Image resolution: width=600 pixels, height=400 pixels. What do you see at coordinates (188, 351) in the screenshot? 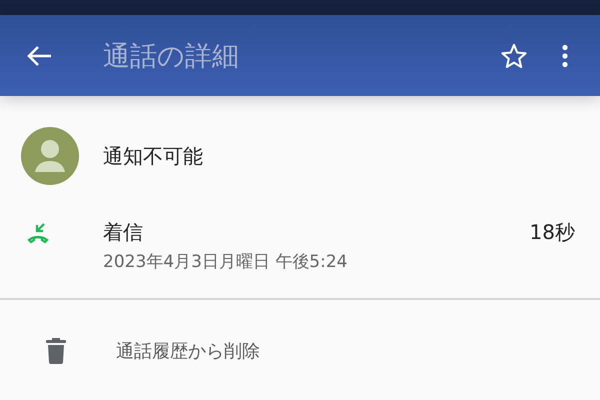
I see `delete-from-history-action: 通話履歴から削除` at bounding box center [188, 351].